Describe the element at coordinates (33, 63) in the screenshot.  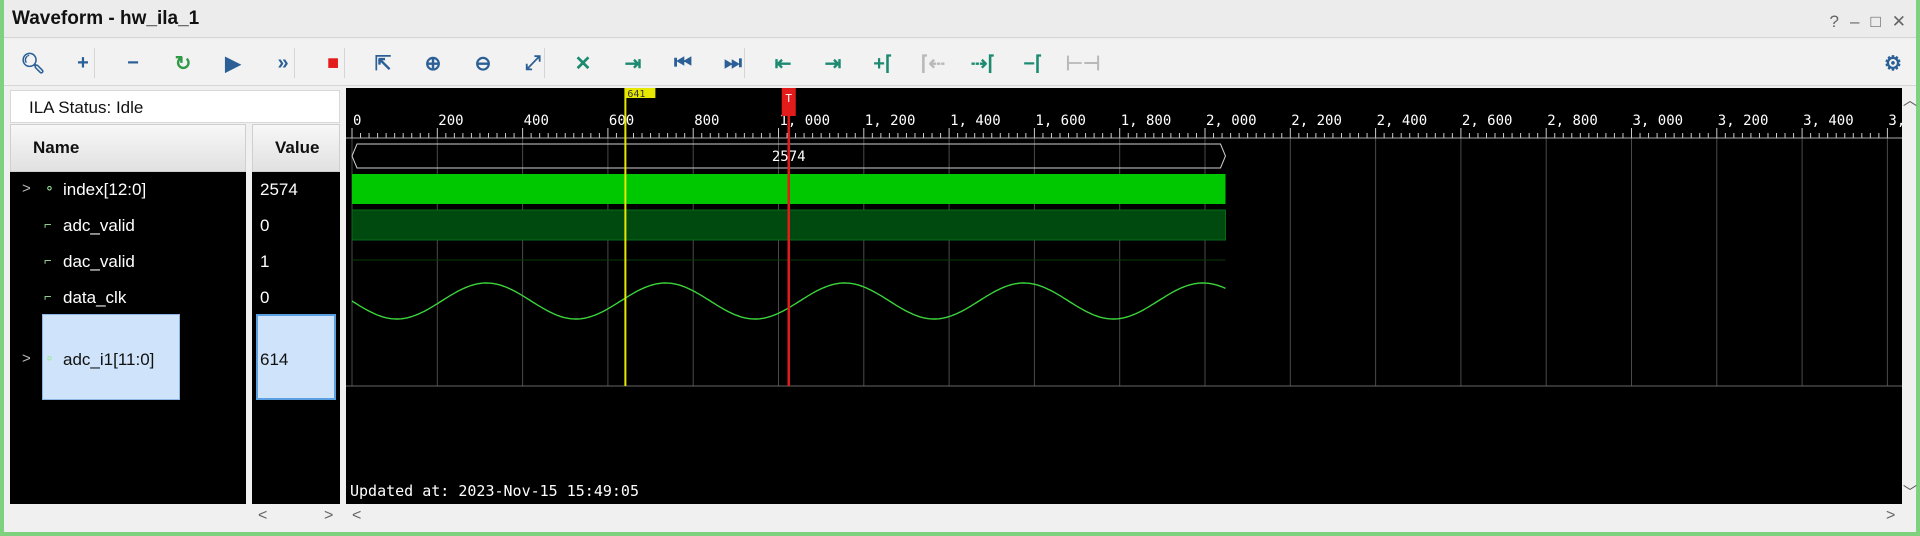
I see `search-icon: 🔍︎` at that location.